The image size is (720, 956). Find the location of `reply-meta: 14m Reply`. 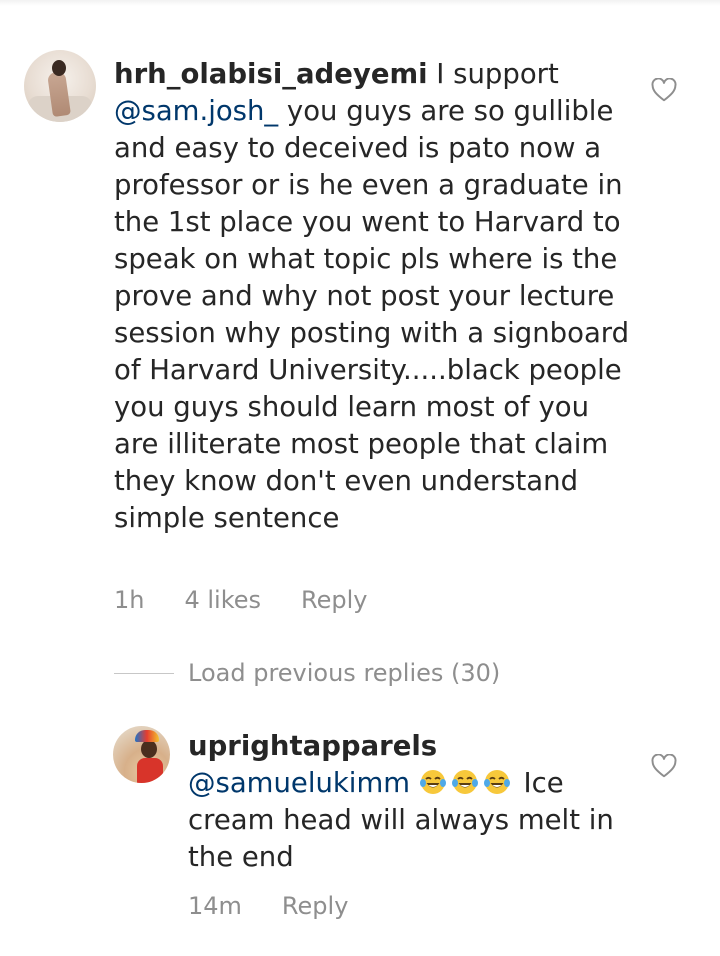

reply-meta: 14m Reply is located at coordinates (288, 906).